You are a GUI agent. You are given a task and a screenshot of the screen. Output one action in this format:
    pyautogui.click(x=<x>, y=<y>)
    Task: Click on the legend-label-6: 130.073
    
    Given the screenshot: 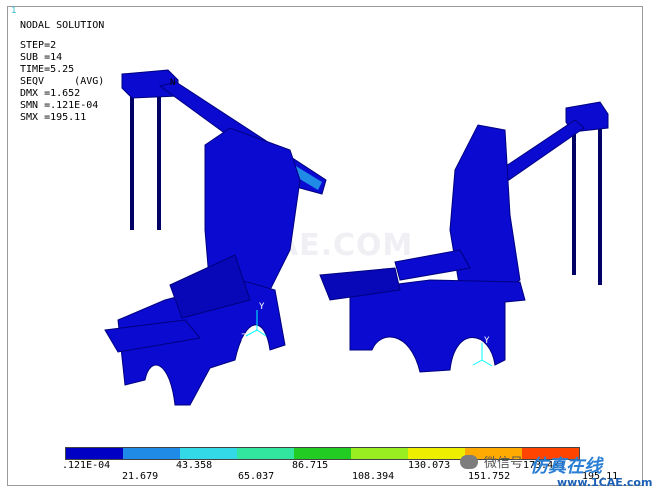 What is the action you would take?
    pyautogui.click(x=429, y=465)
    